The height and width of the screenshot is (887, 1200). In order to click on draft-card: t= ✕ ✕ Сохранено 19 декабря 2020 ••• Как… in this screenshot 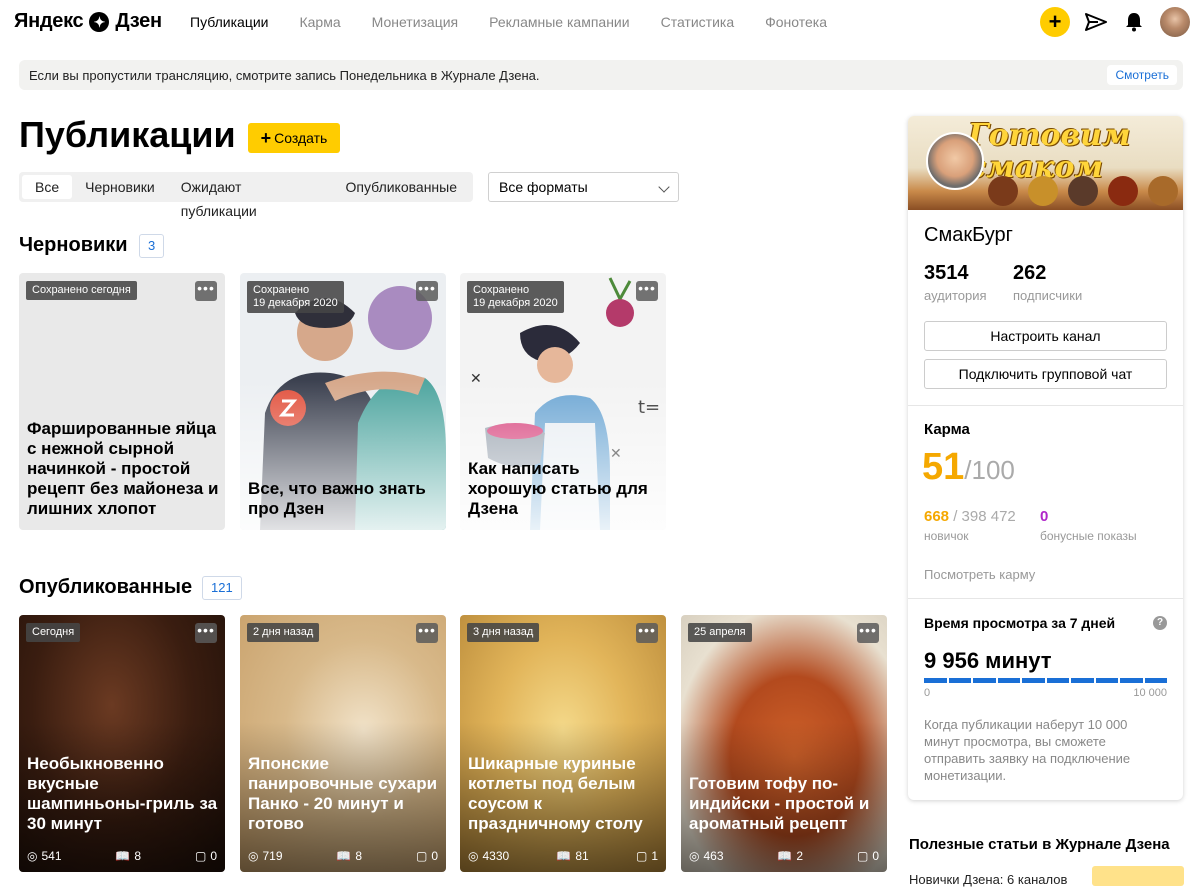, I will do `click(563, 401)`.